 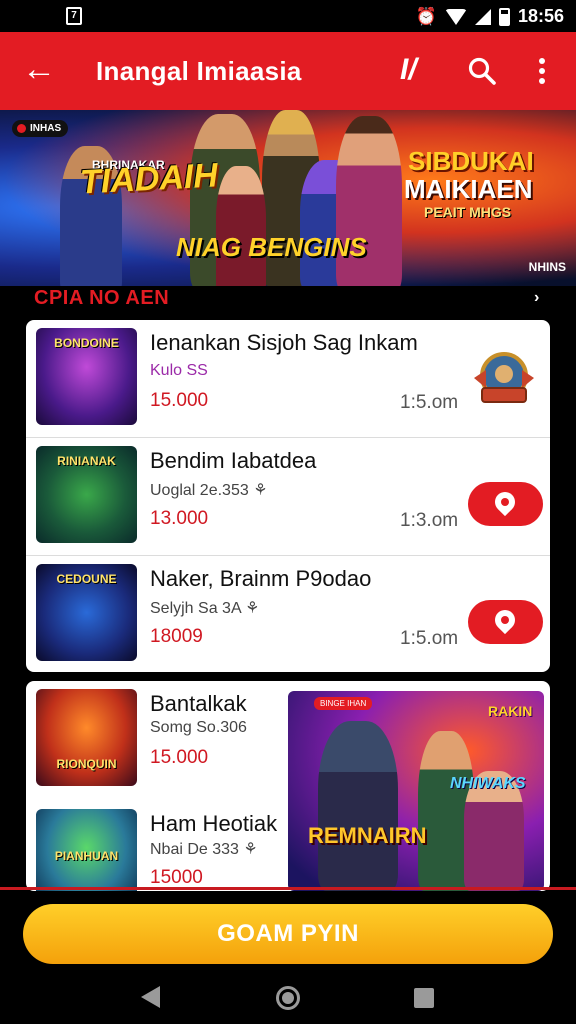 I want to click on item-title: Ham Heotiak, so click(x=214, y=823).